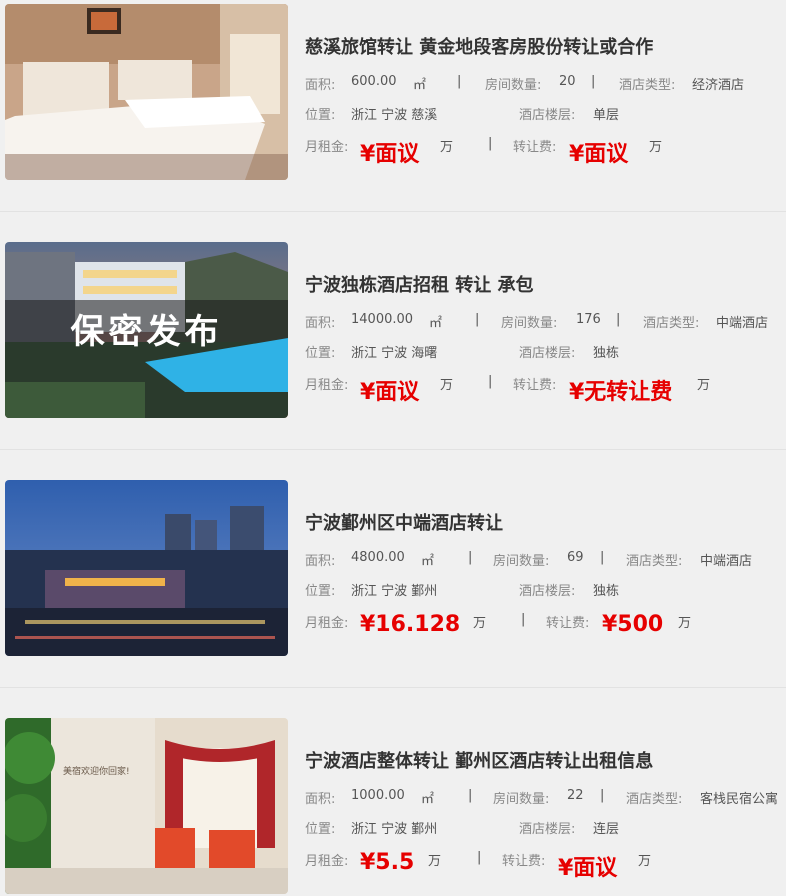 This screenshot has height=896, width=786. What do you see at coordinates (739, 799) in the screenshot?
I see `hotel-type-value: 客栈民宿公寓` at bounding box center [739, 799].